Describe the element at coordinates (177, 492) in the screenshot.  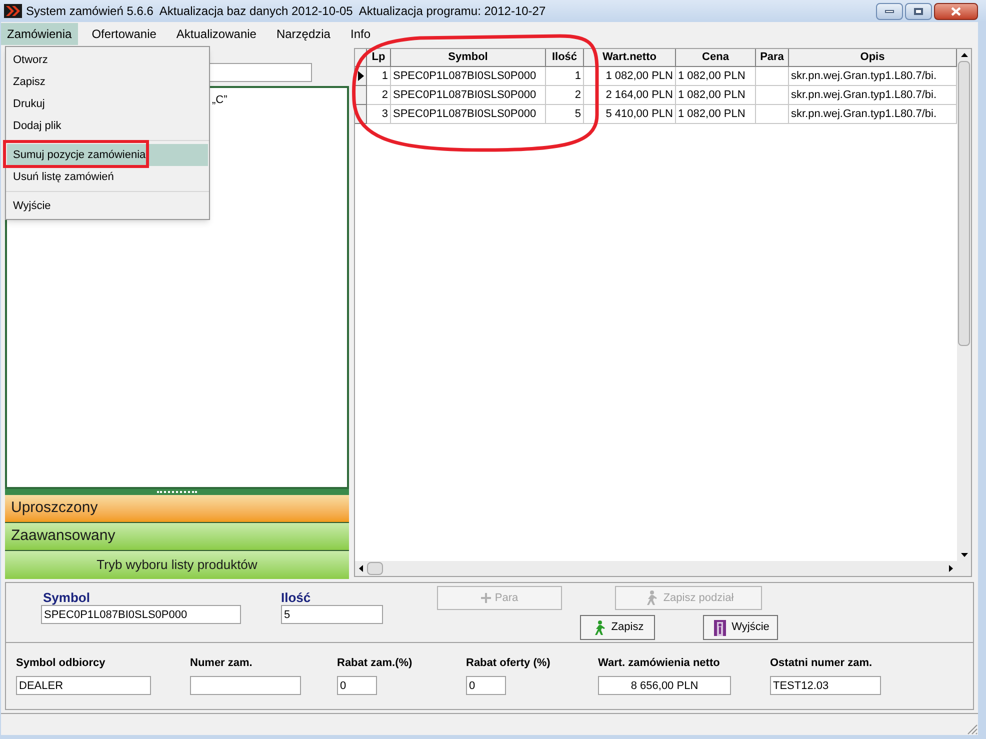
I see `splitter-handle` at that location.